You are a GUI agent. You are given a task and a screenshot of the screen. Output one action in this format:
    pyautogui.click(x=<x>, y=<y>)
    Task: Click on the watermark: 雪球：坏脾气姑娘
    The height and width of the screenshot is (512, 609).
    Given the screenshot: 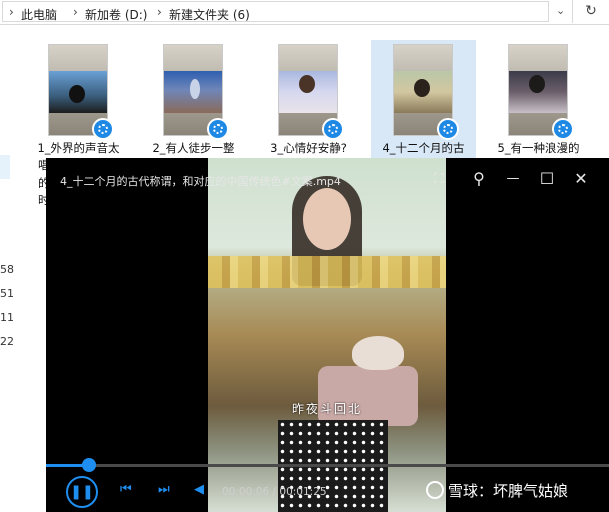 What is the action you would take?
    pyautogui.click(x=497, y=490)
    